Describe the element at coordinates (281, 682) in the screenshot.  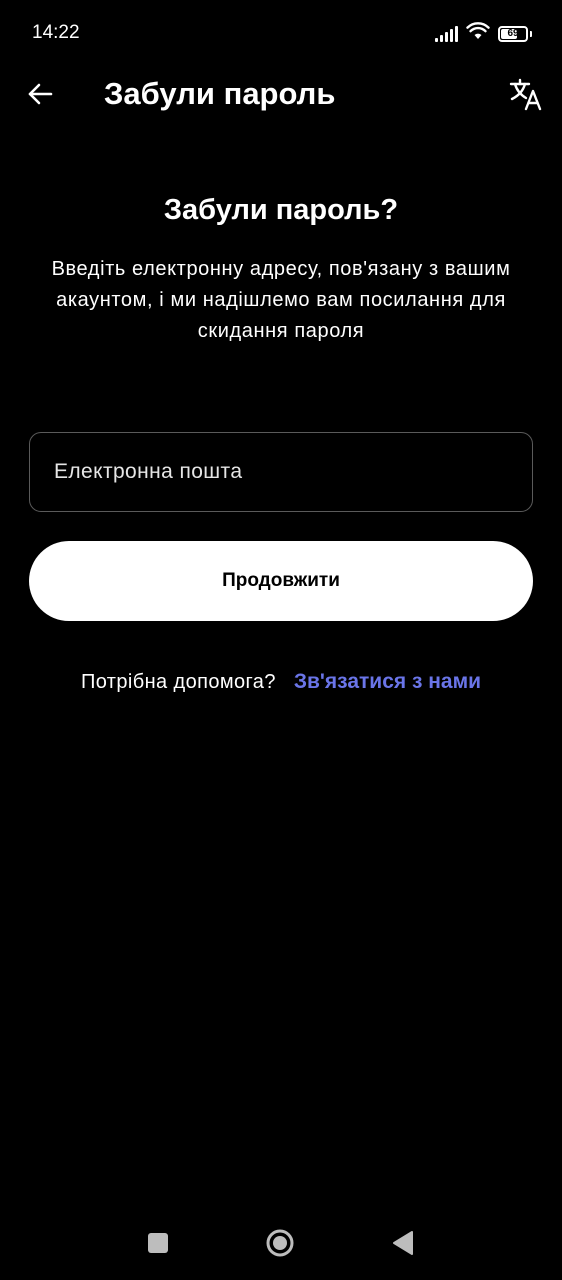
I see `help-row: Потрібна допомога? Зв'язатися з нами` at that location.